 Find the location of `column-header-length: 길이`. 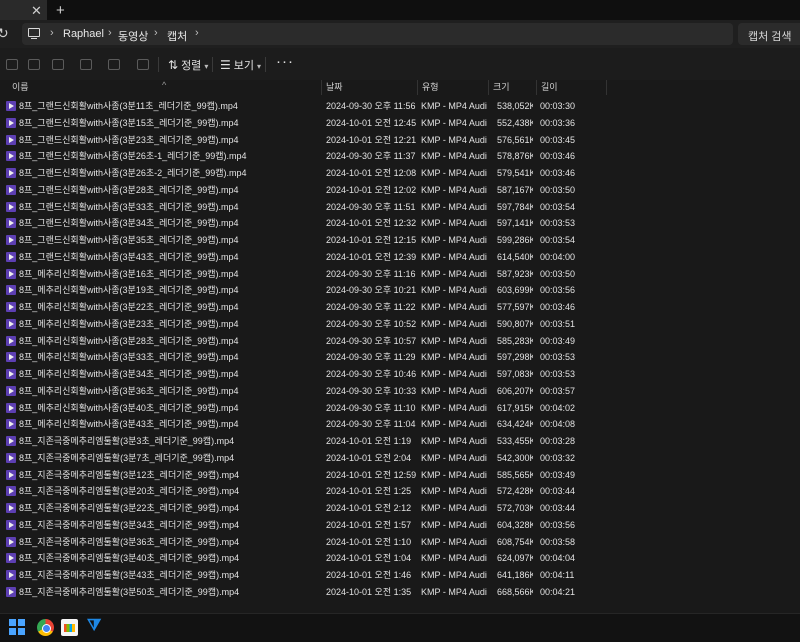

column-header-length: 길이 is located at coordinates (571, 87).